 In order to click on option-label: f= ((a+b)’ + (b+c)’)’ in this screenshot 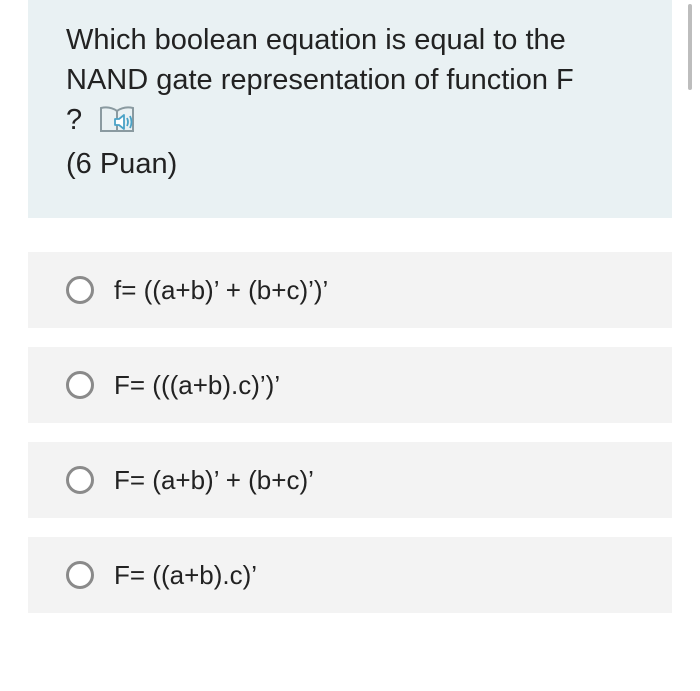, I will do `click(221, 289)`.